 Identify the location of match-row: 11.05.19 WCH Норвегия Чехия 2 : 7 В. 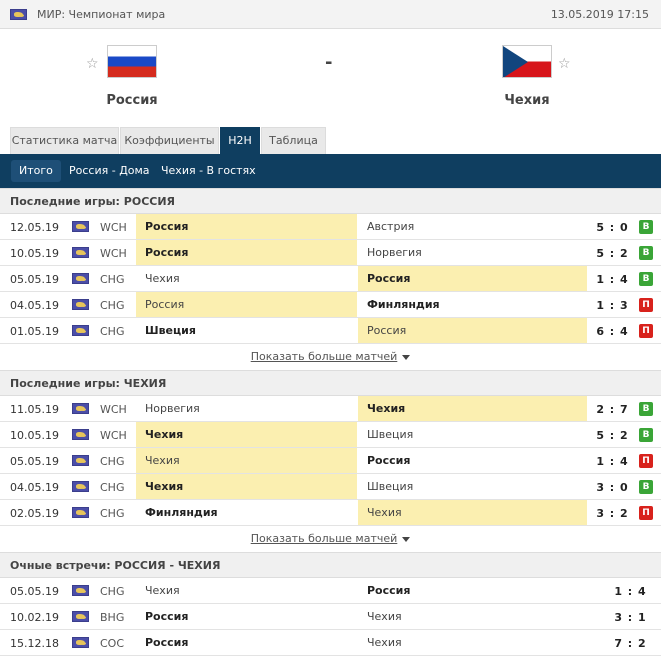
(330, 409).